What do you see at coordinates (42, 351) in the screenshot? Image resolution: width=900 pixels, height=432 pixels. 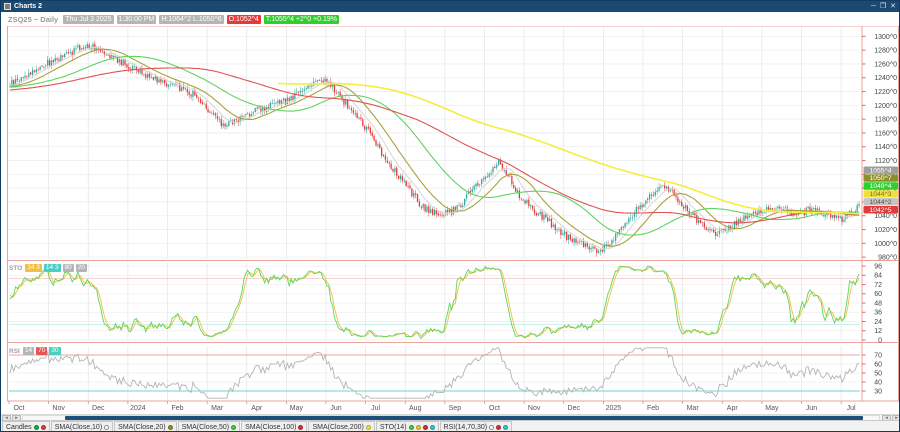 I see `rsi-param-badge-1: 70` at bounding box center [42, 351].